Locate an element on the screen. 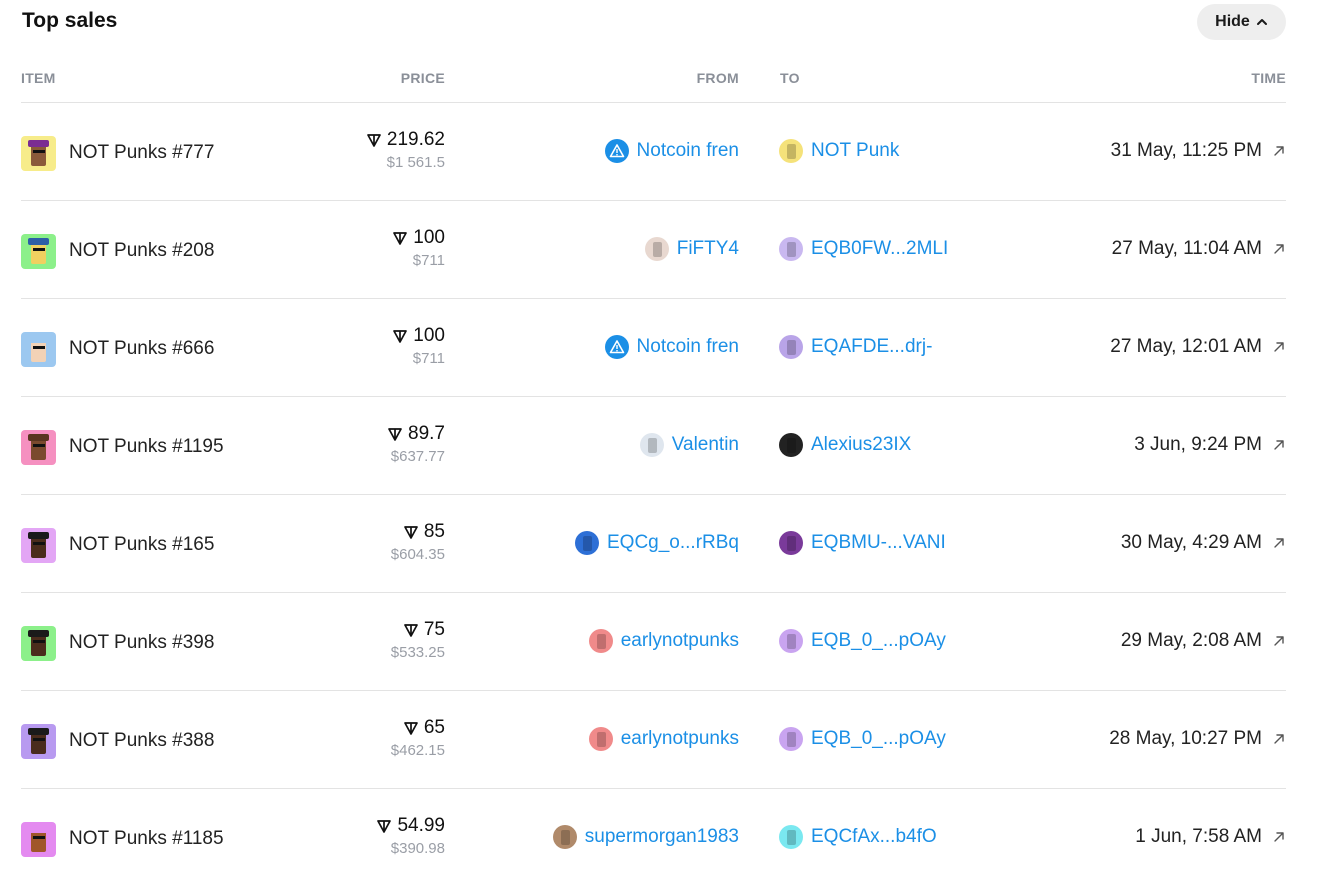 The image size is (1329, 889). hide-button: Hide is located at coordinates (1241, 22).